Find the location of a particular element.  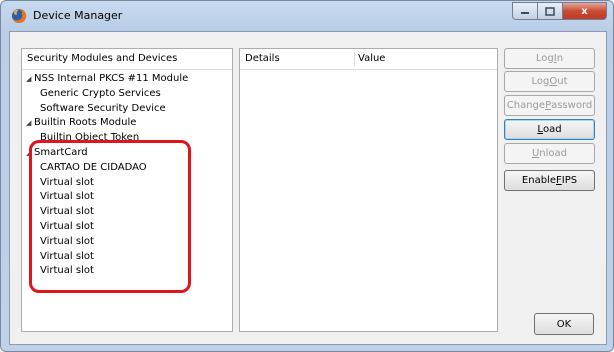

load-button: Load is located at coordinates (549, 129).